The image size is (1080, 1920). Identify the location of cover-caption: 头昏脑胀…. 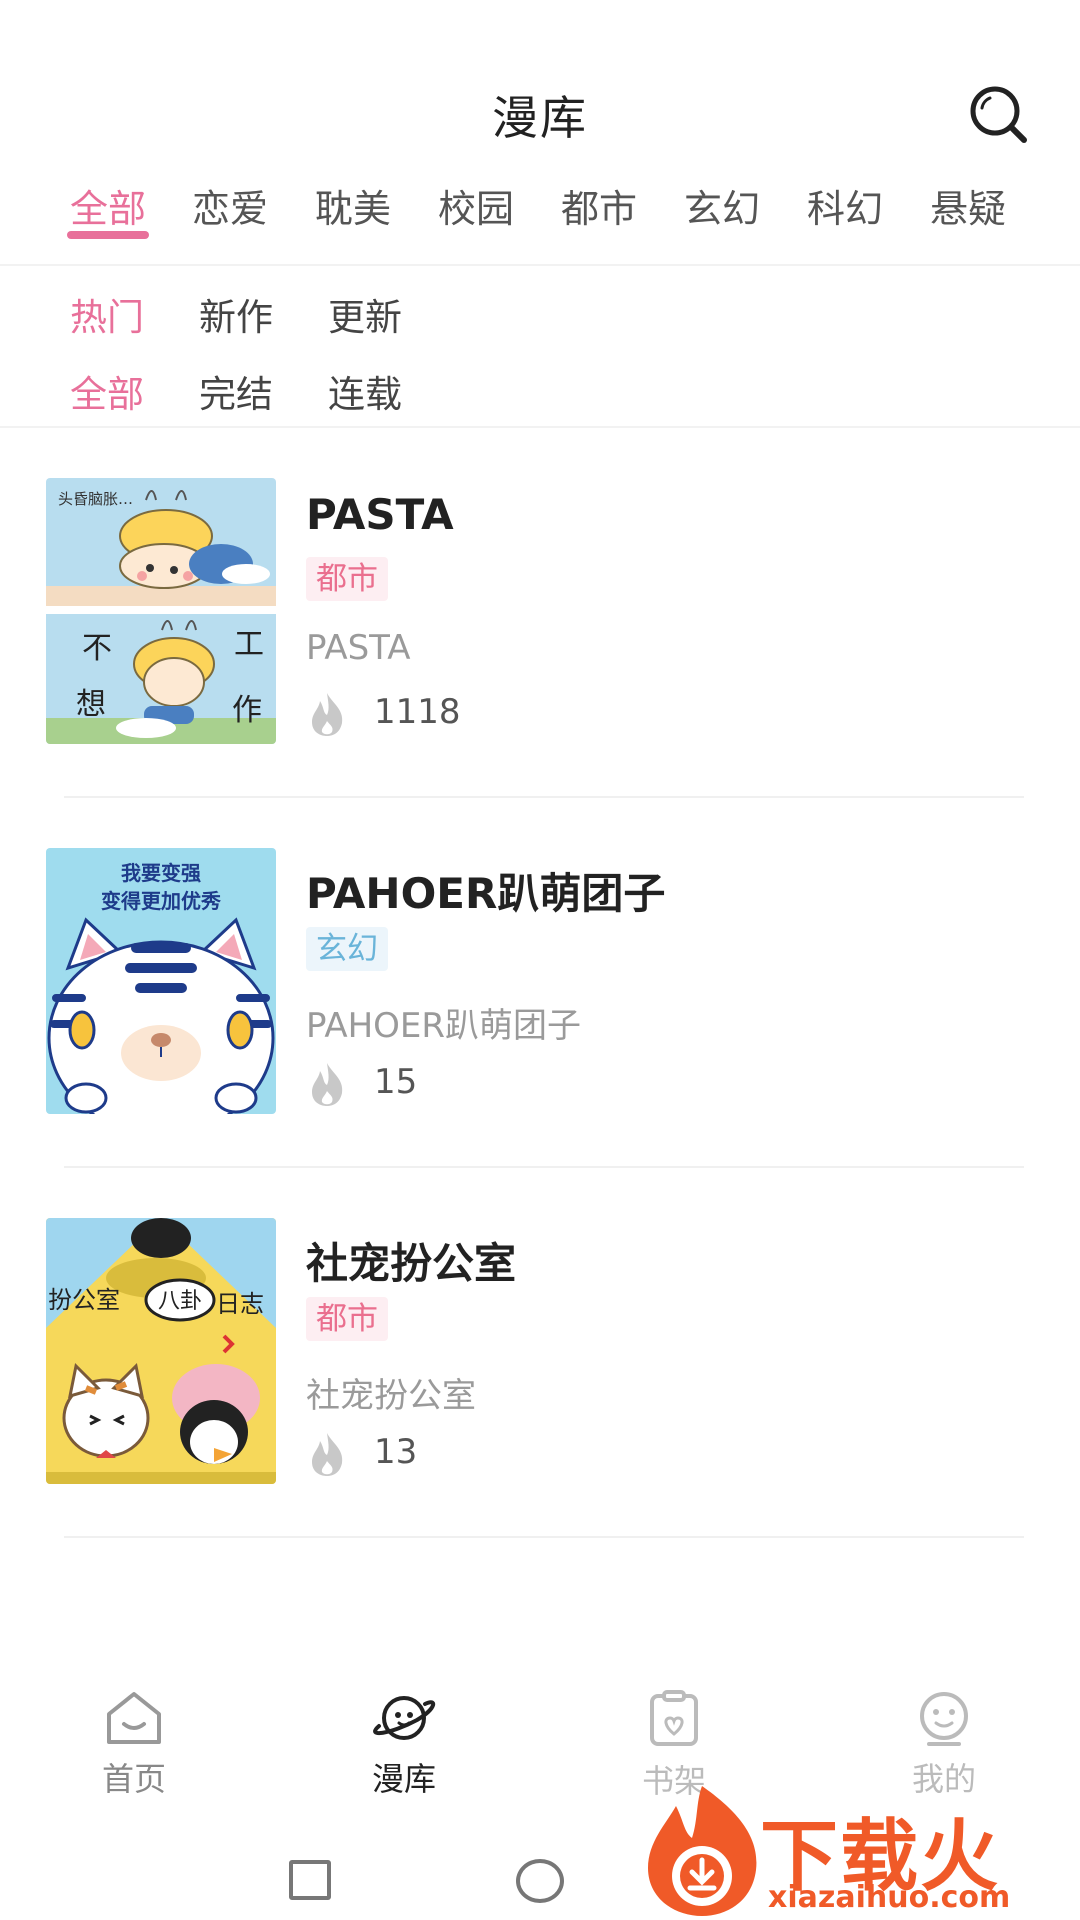
(95, 499).